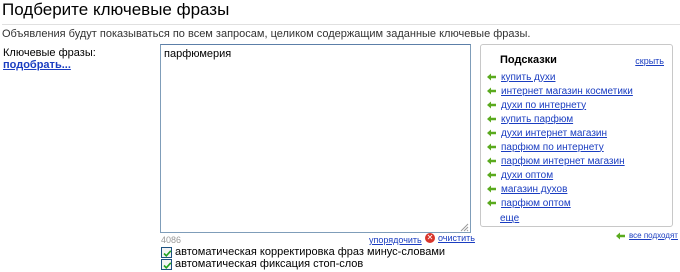 This screenshot has height=272, width=680. Describe the element at coordinates (560, 77) in the screenshot. I see `hint-item: купить духи` at that location.